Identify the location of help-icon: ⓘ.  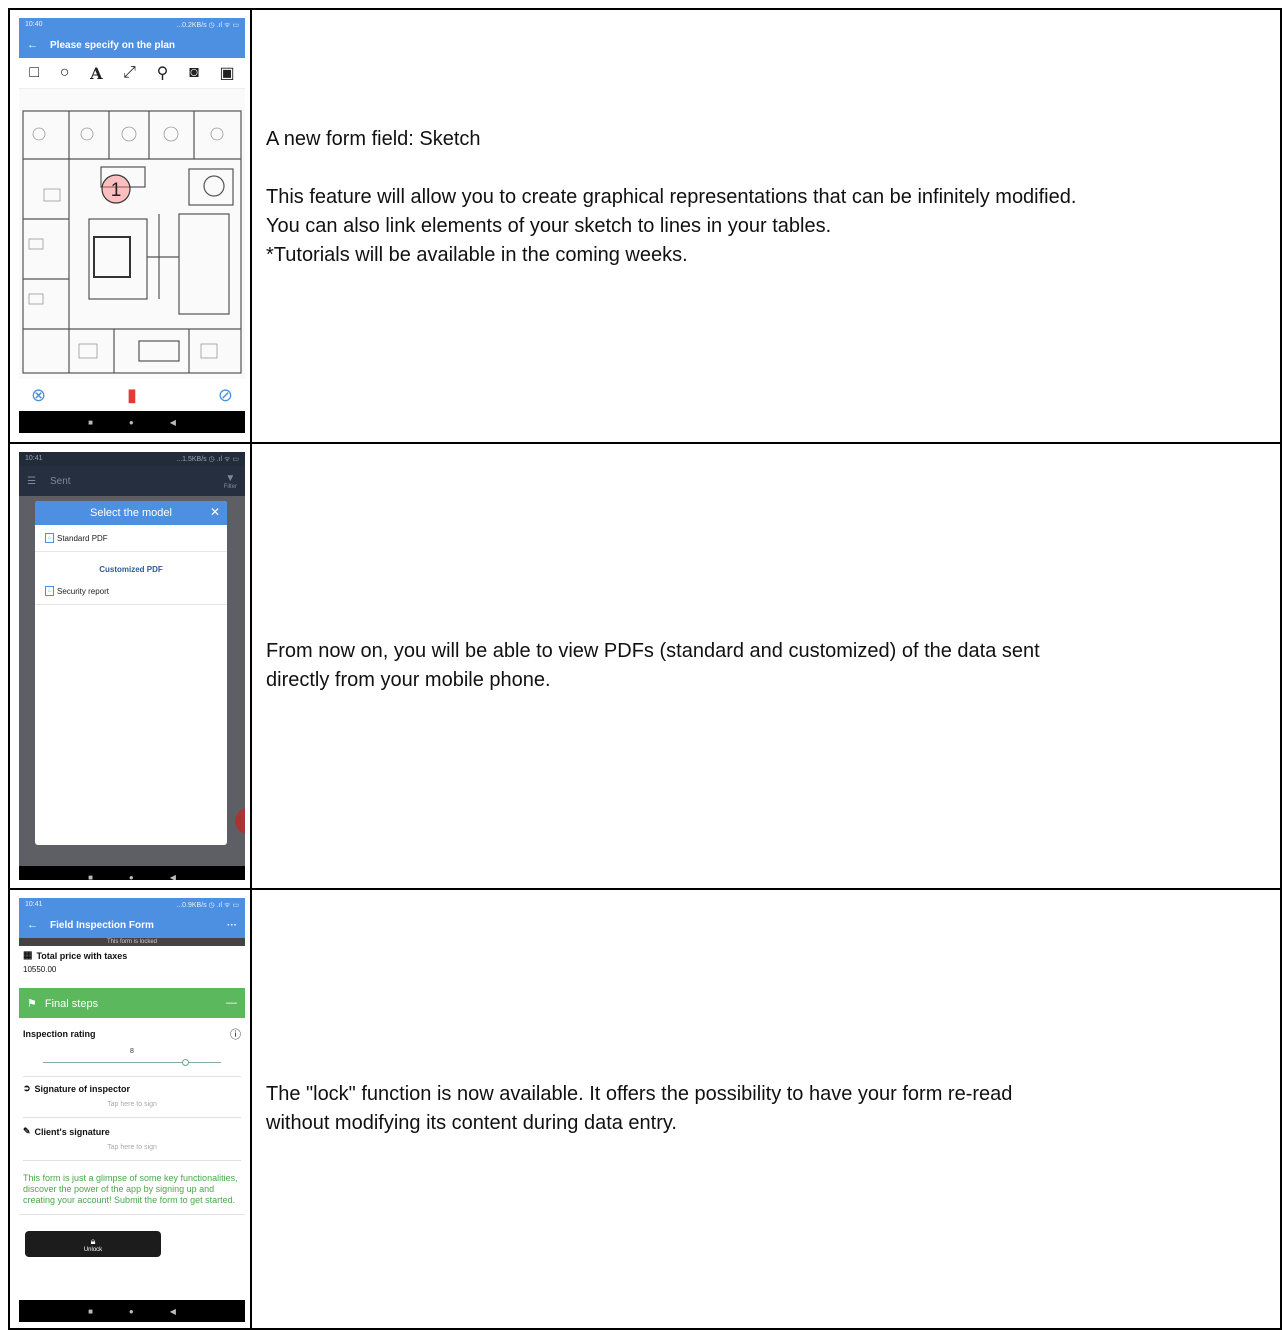
(235, 1034).